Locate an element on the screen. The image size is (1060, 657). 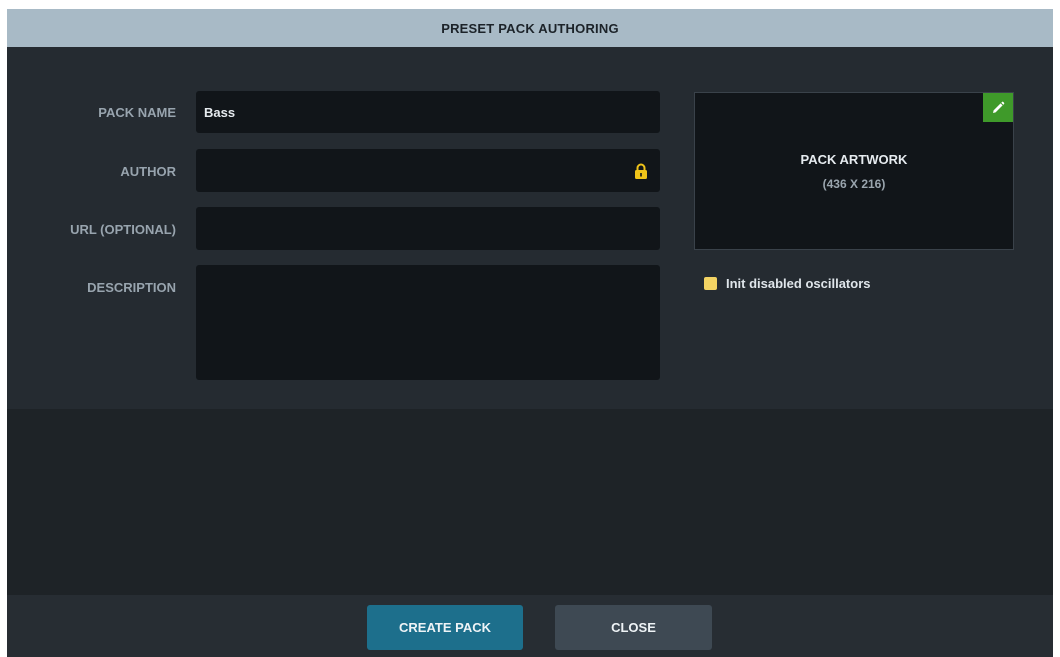
pack-artwork-dropzone: PACK ARTWORK (436 X 216) is located at coordinates (854, 171).